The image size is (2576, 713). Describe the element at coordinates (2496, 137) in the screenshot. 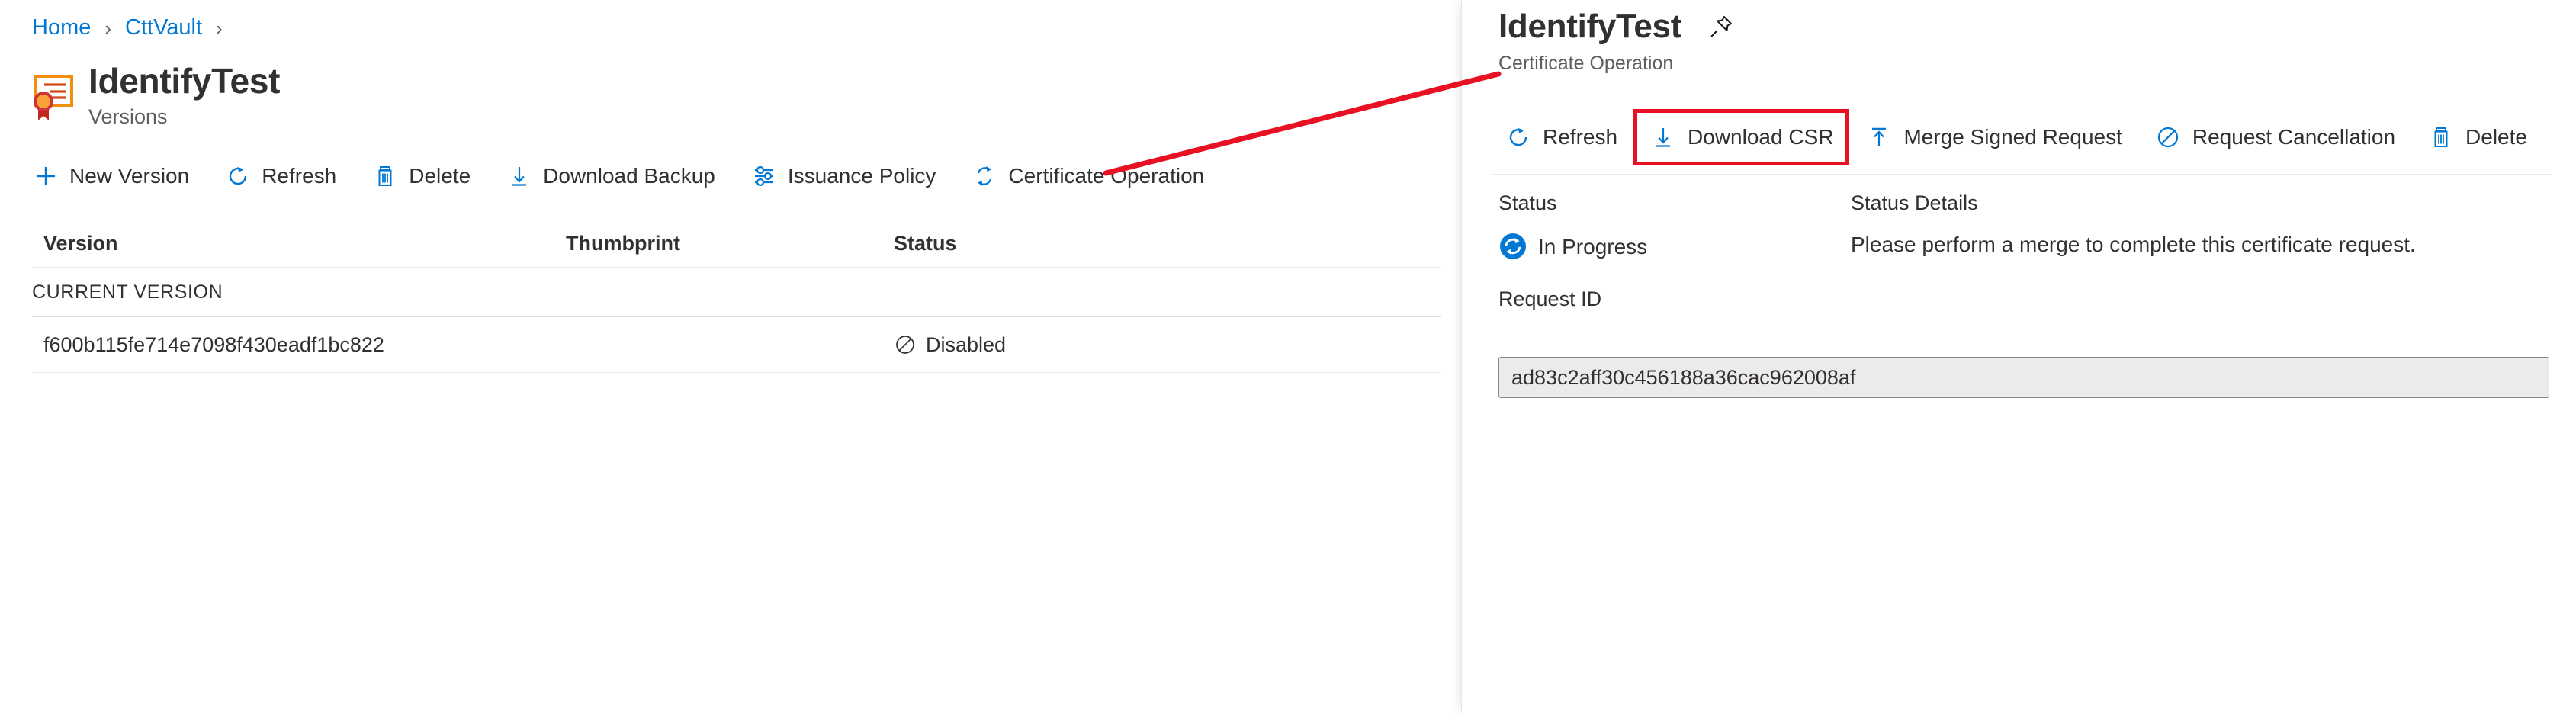

I see `panel-delete-label: Delete` at that location.